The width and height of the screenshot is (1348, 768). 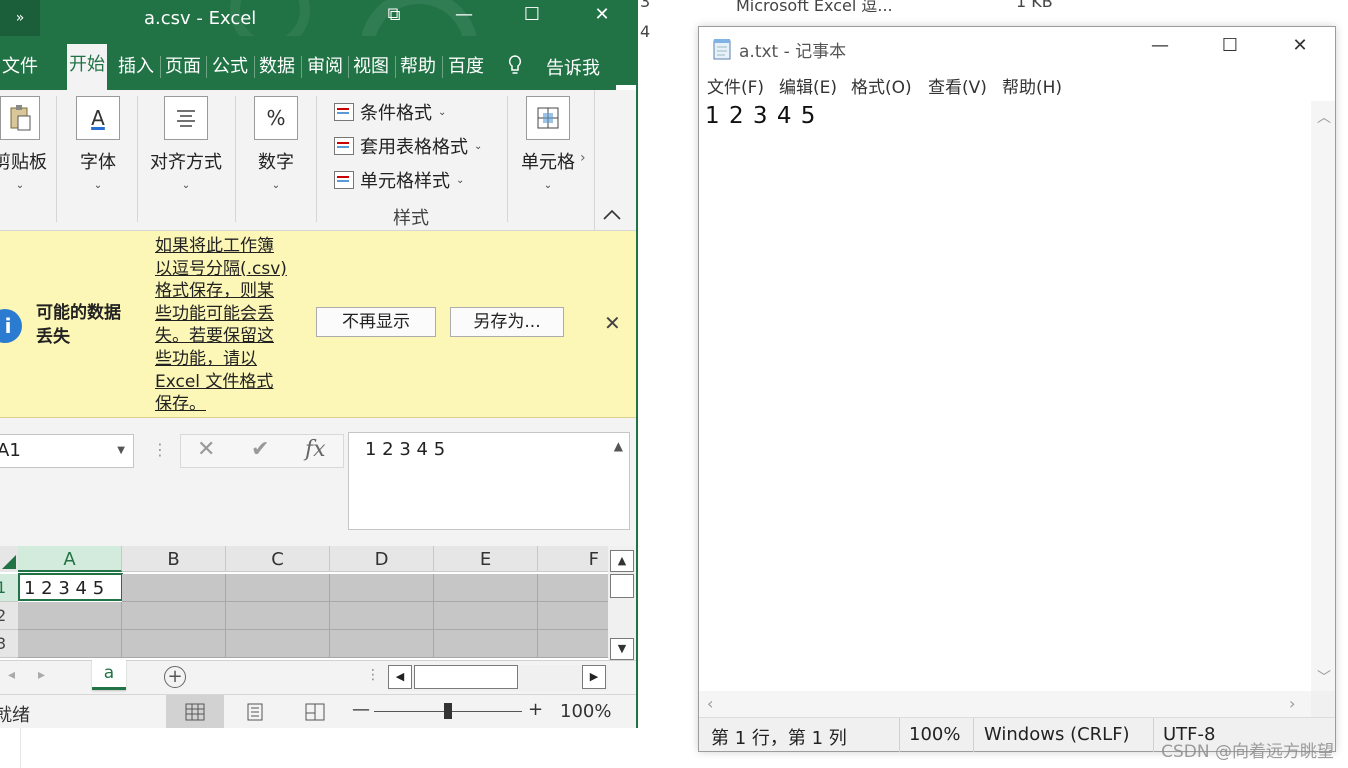 What do you see at coordinates (315, 711) in the screenshot?
I see `page-break-view-button` at bounding box center [315, 711].